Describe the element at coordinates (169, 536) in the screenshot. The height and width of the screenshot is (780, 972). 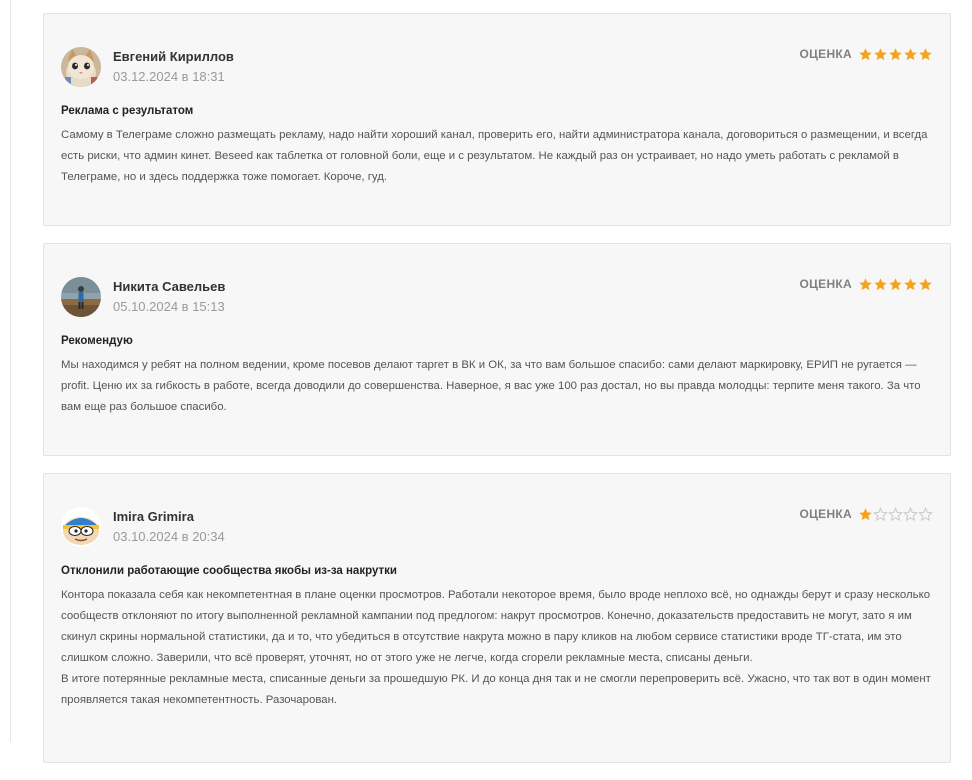
I see `review-date: 03.10.2024 в 20:34` at that location.